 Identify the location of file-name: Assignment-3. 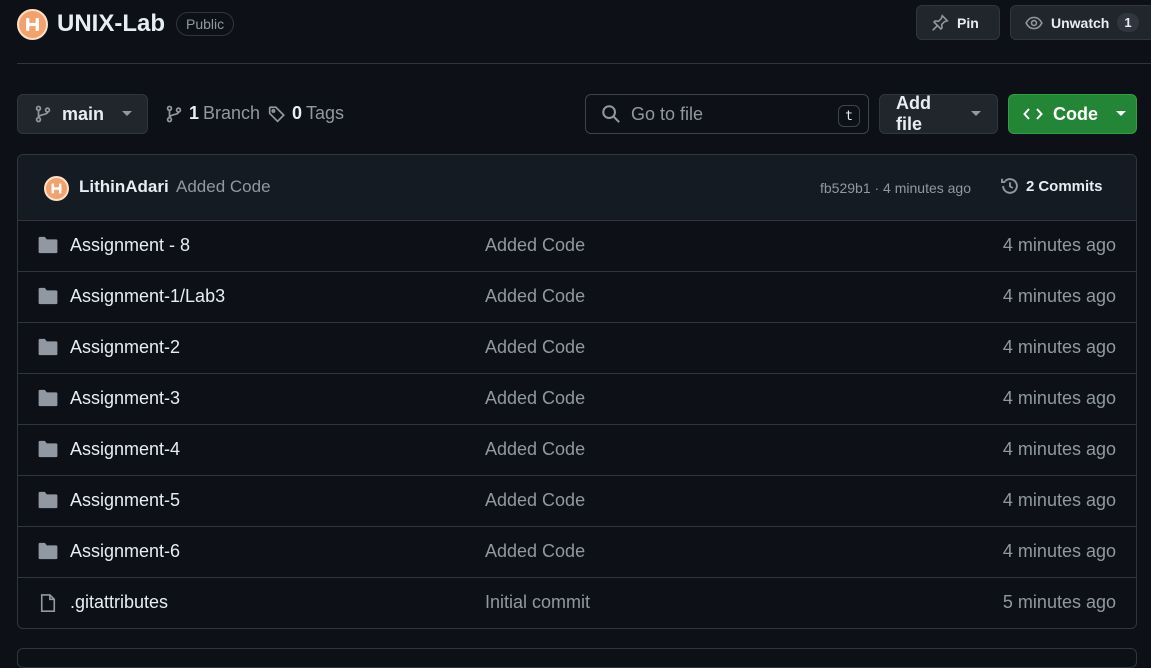
(125, 398).